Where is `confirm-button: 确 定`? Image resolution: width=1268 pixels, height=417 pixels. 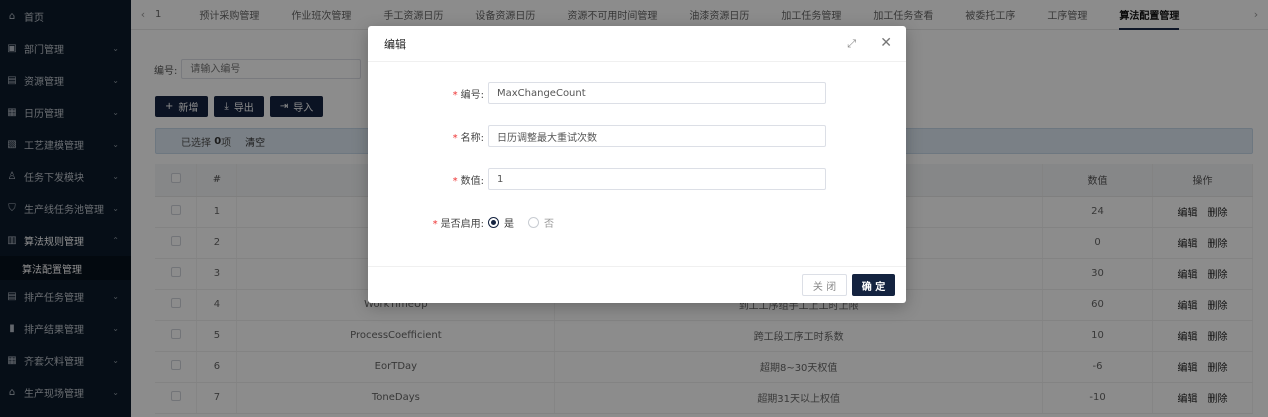 confirm-button: 确 定 is located at coordinates (873, 285).